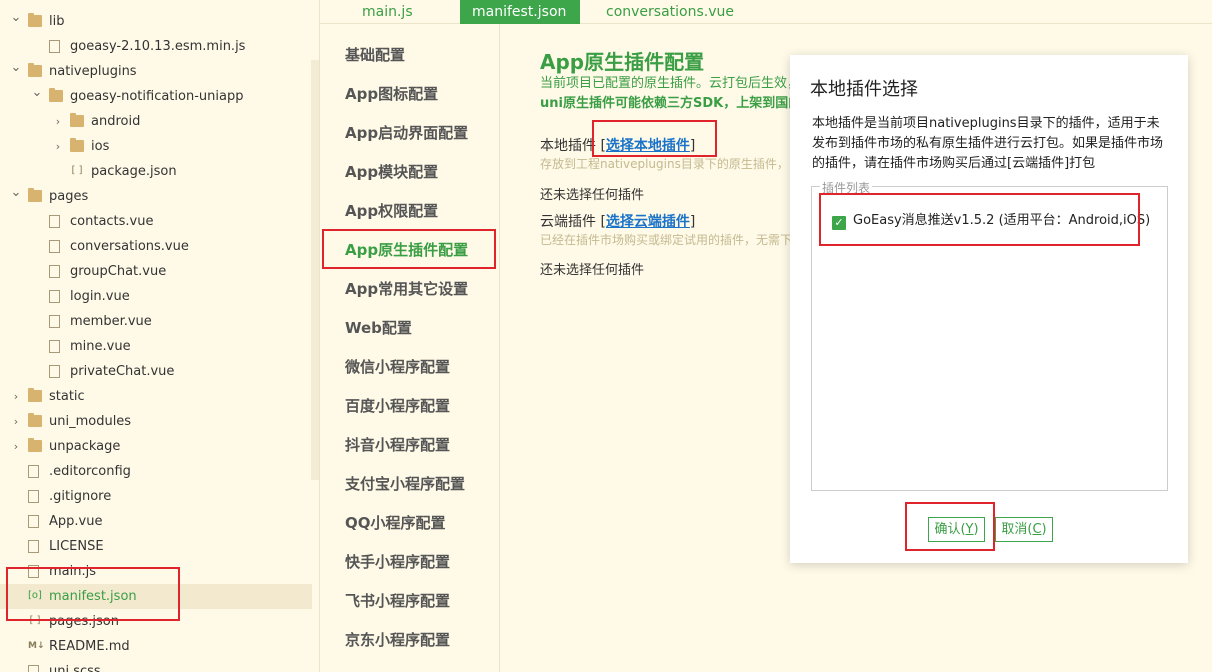  Describe the element at coordinates (100, 296) in the screenshot. I see `tree-item-label: login.vue` at that location.